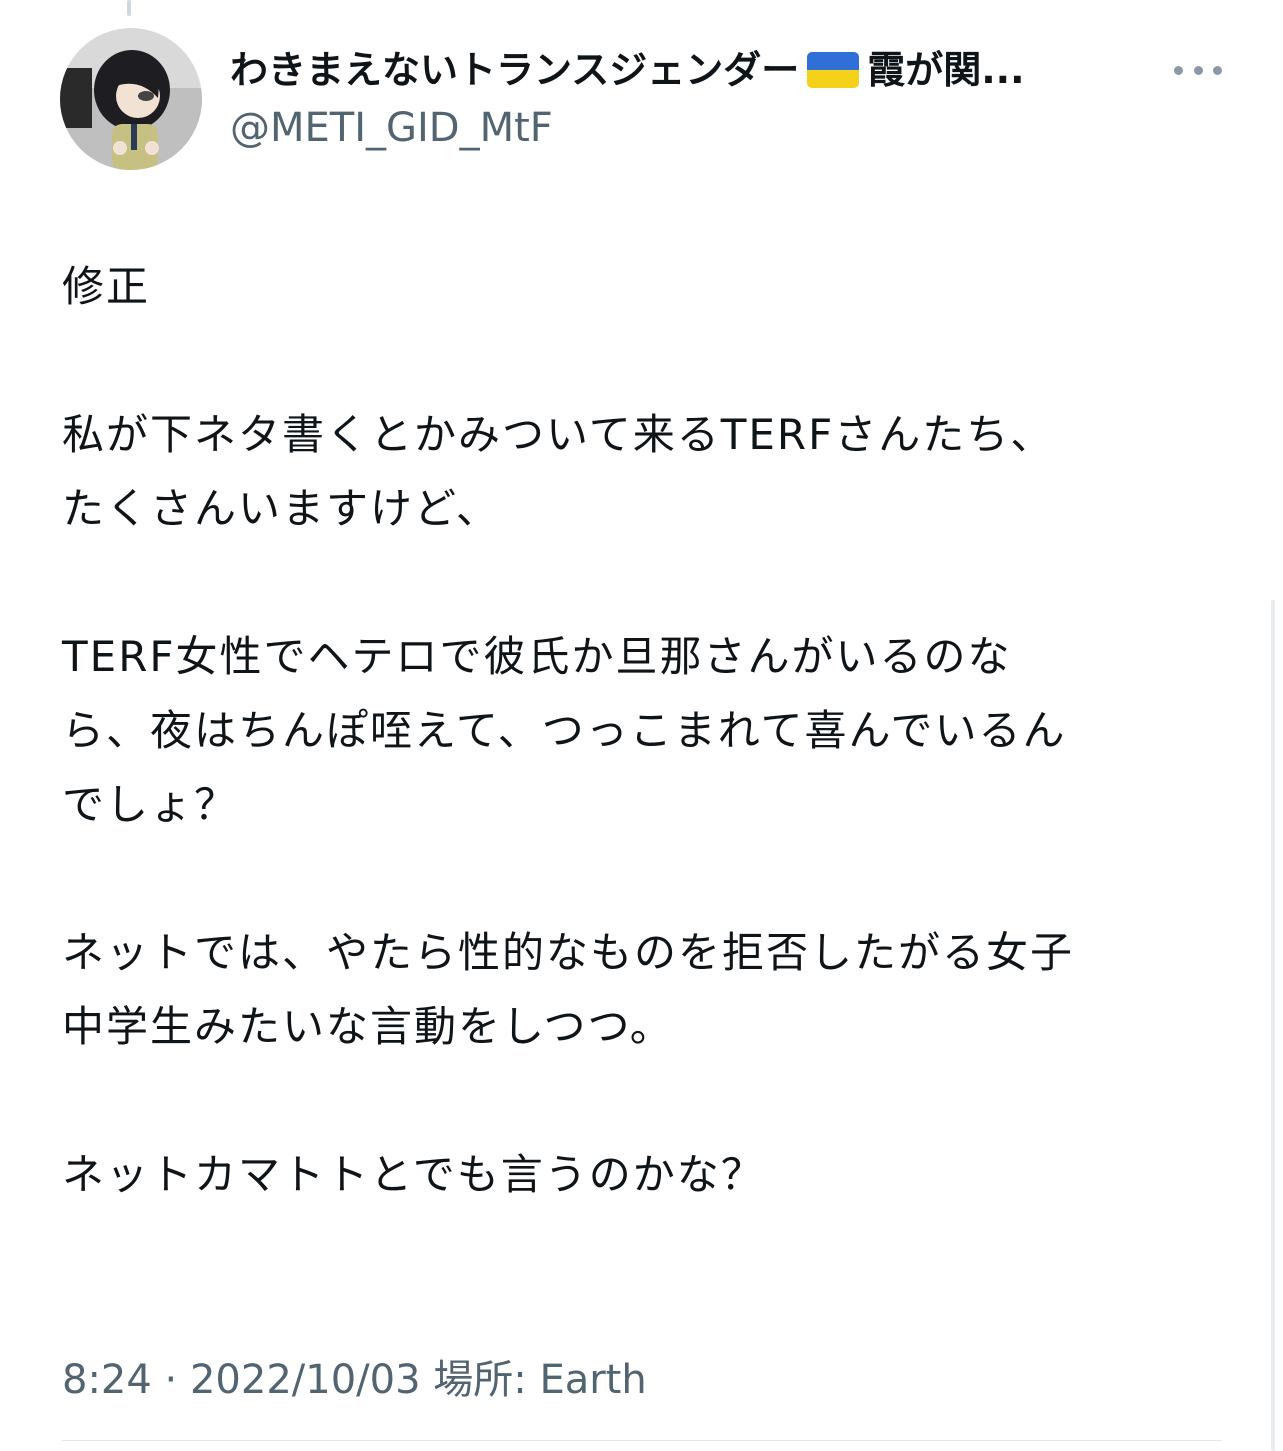  I want to click on divider, so click(642, 1440).